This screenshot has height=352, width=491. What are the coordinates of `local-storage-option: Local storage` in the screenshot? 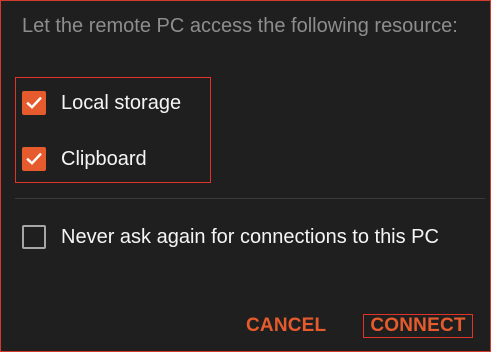 It's located at (101, 103).